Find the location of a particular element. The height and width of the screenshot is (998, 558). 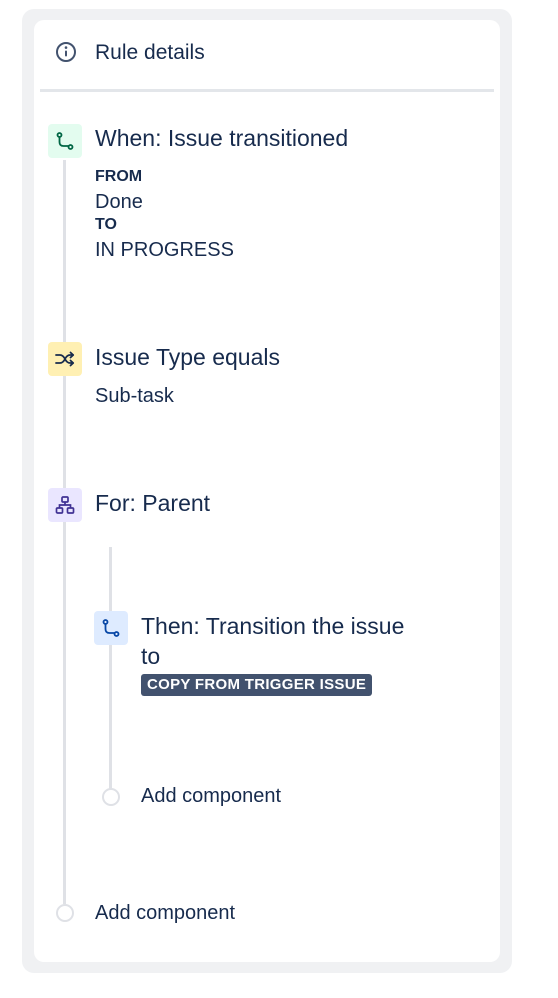

condition-value: Sub-task is located at coordinates (134, 396).